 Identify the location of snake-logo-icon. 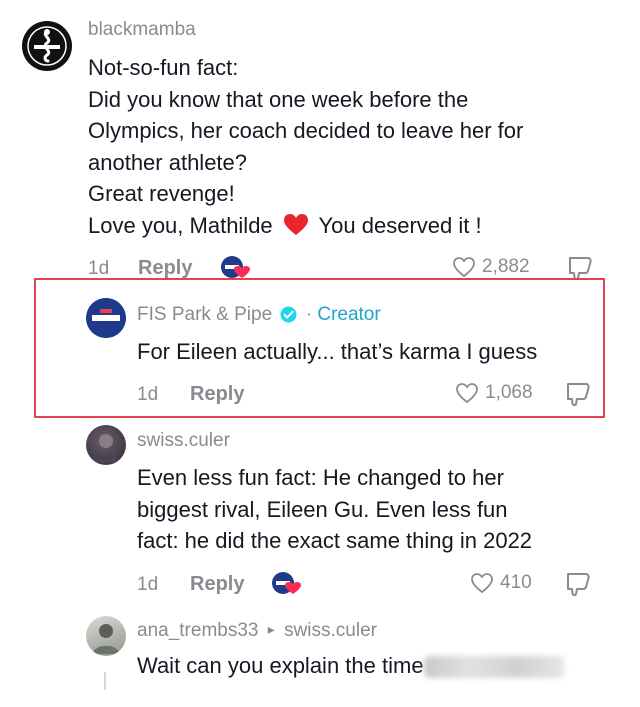
(47, 46).